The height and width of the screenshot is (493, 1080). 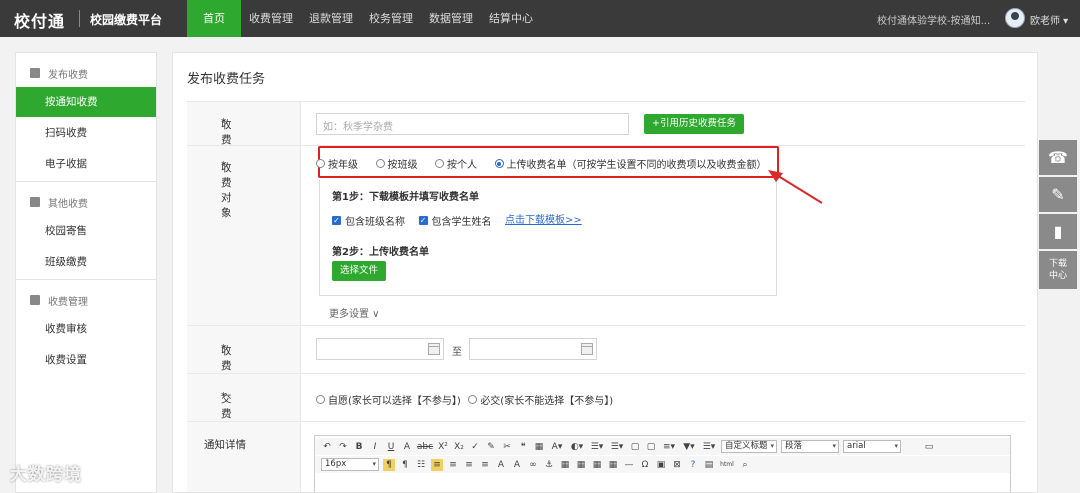 I want to click on platform-title: 校园缴费平台, so click(x=126, y=20).